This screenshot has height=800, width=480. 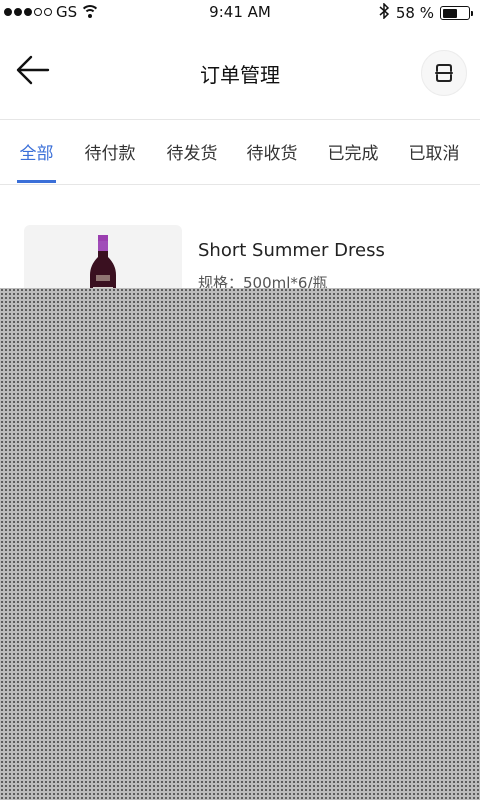 I want to click on tab-cancelled: 已取消, so click(x=434, y=153).